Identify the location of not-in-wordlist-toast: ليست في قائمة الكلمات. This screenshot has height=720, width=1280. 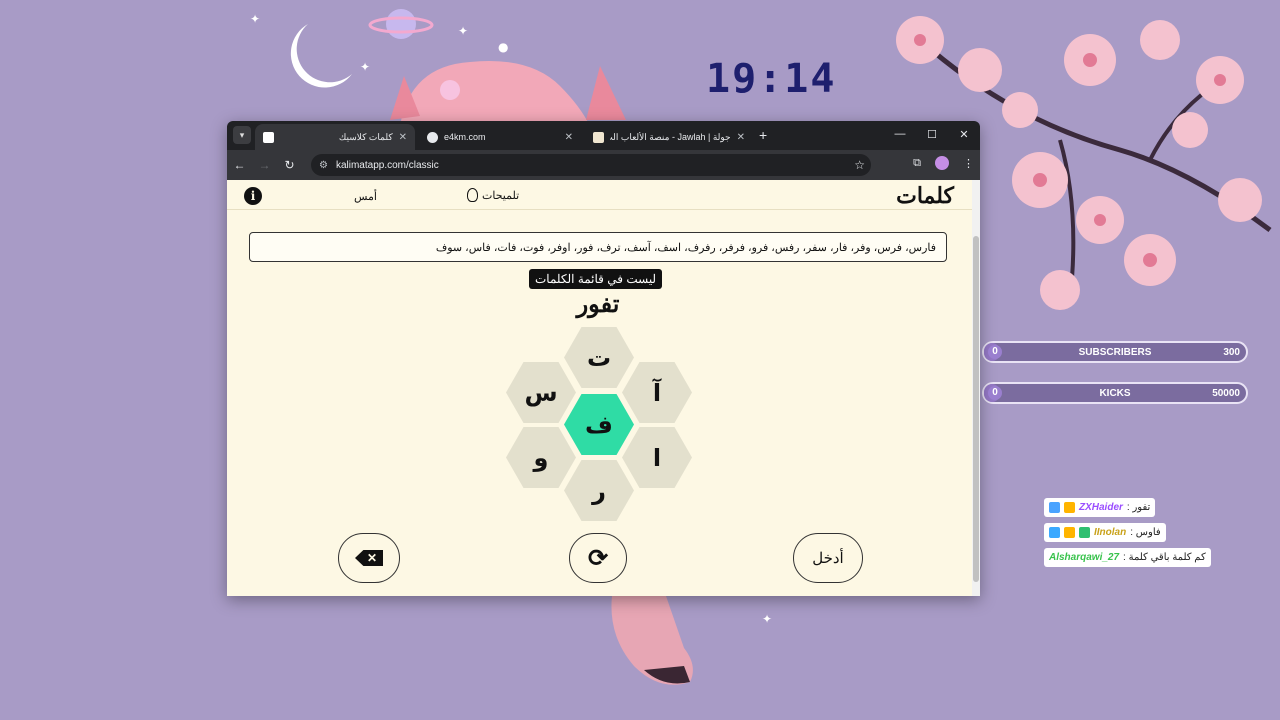
(596, 279).